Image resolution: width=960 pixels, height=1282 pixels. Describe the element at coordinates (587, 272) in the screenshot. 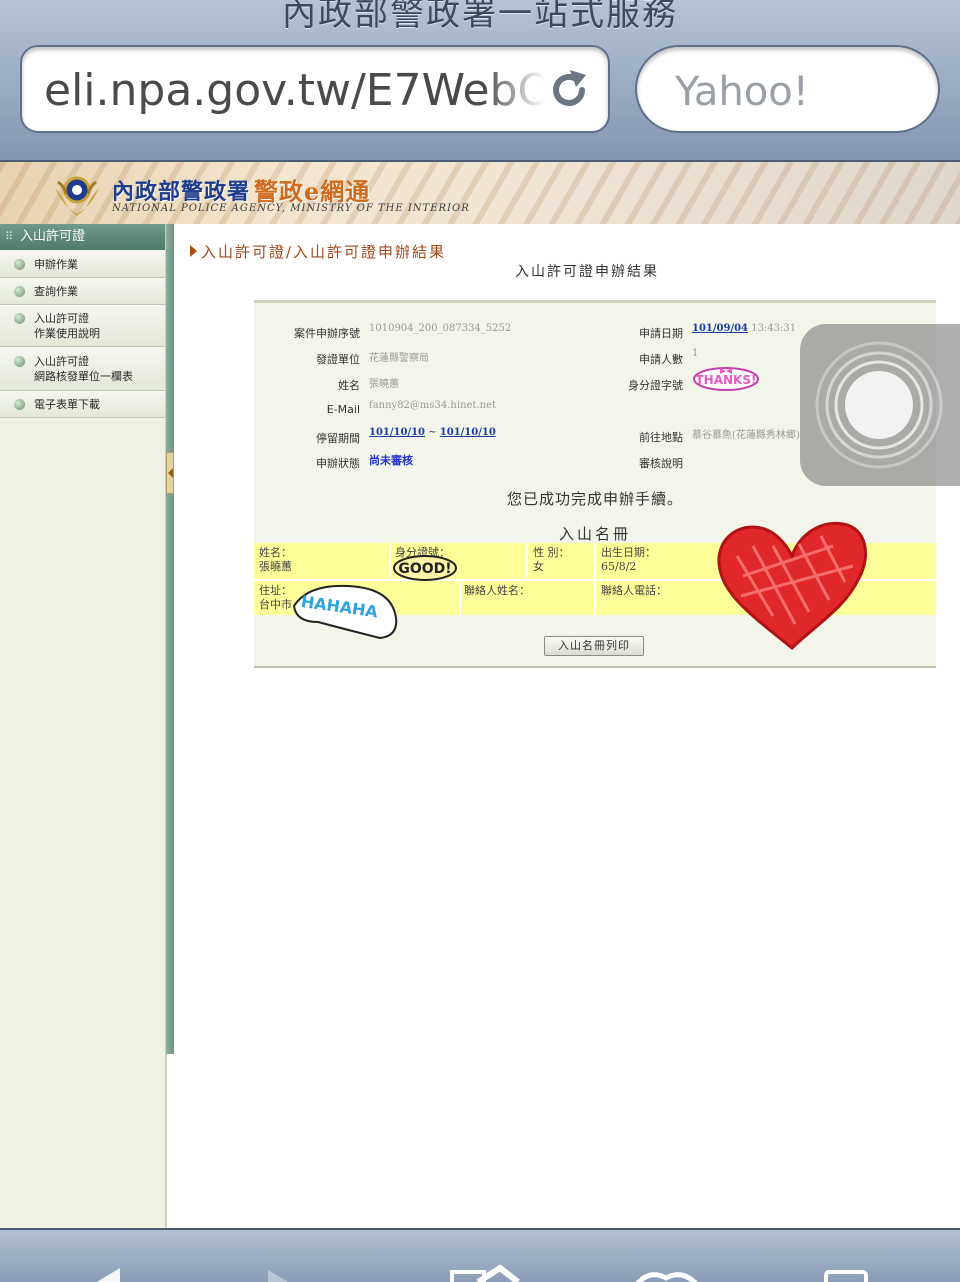

I see `result-title: 入山許可證申辦結果` at that location.